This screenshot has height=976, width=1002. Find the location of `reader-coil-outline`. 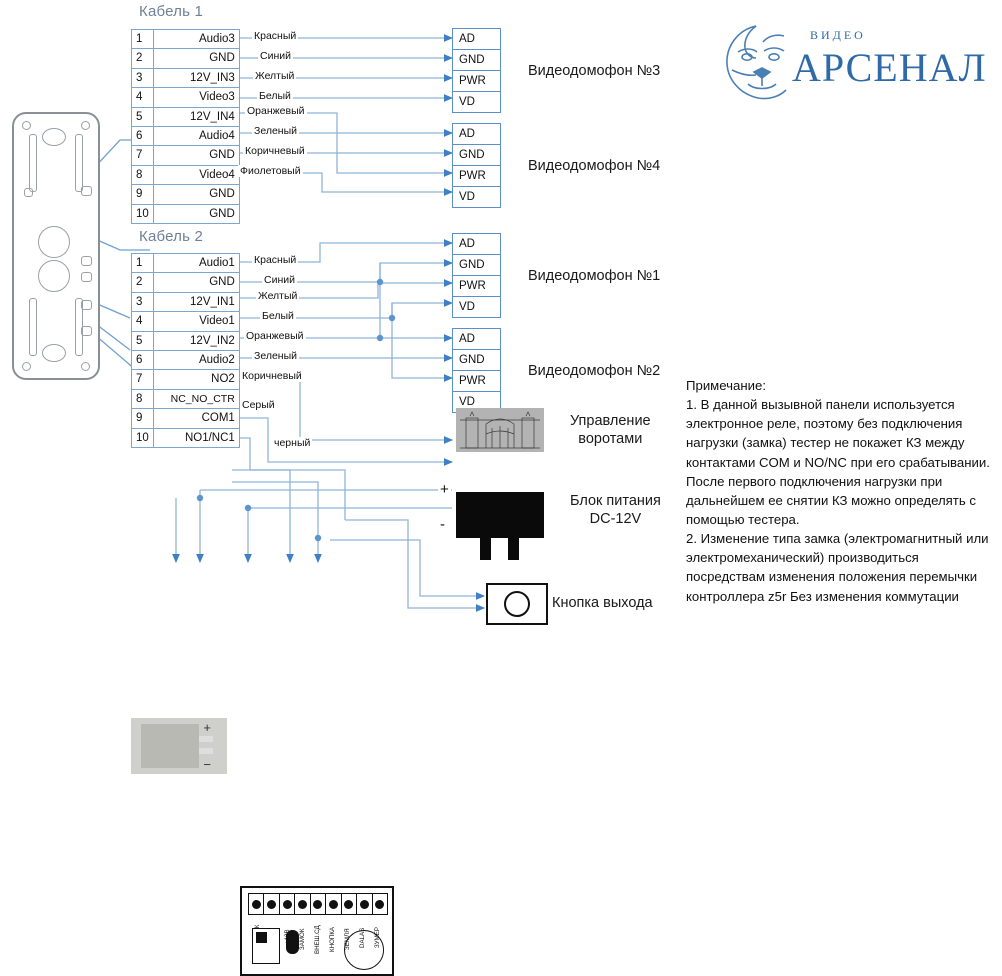

reader-coil-outline is located at coordinates (364, 950).